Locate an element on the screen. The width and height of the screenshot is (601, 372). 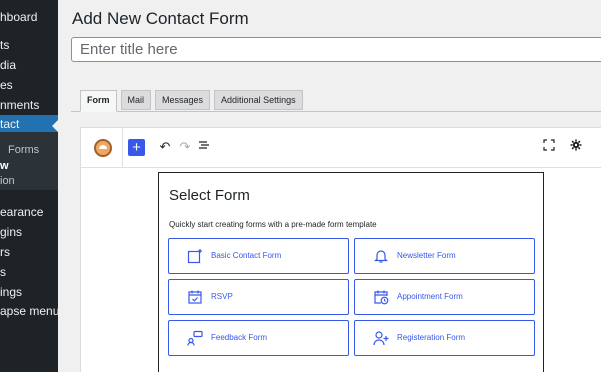
sidebar-item-label: s is located at coordinates (3, 272).